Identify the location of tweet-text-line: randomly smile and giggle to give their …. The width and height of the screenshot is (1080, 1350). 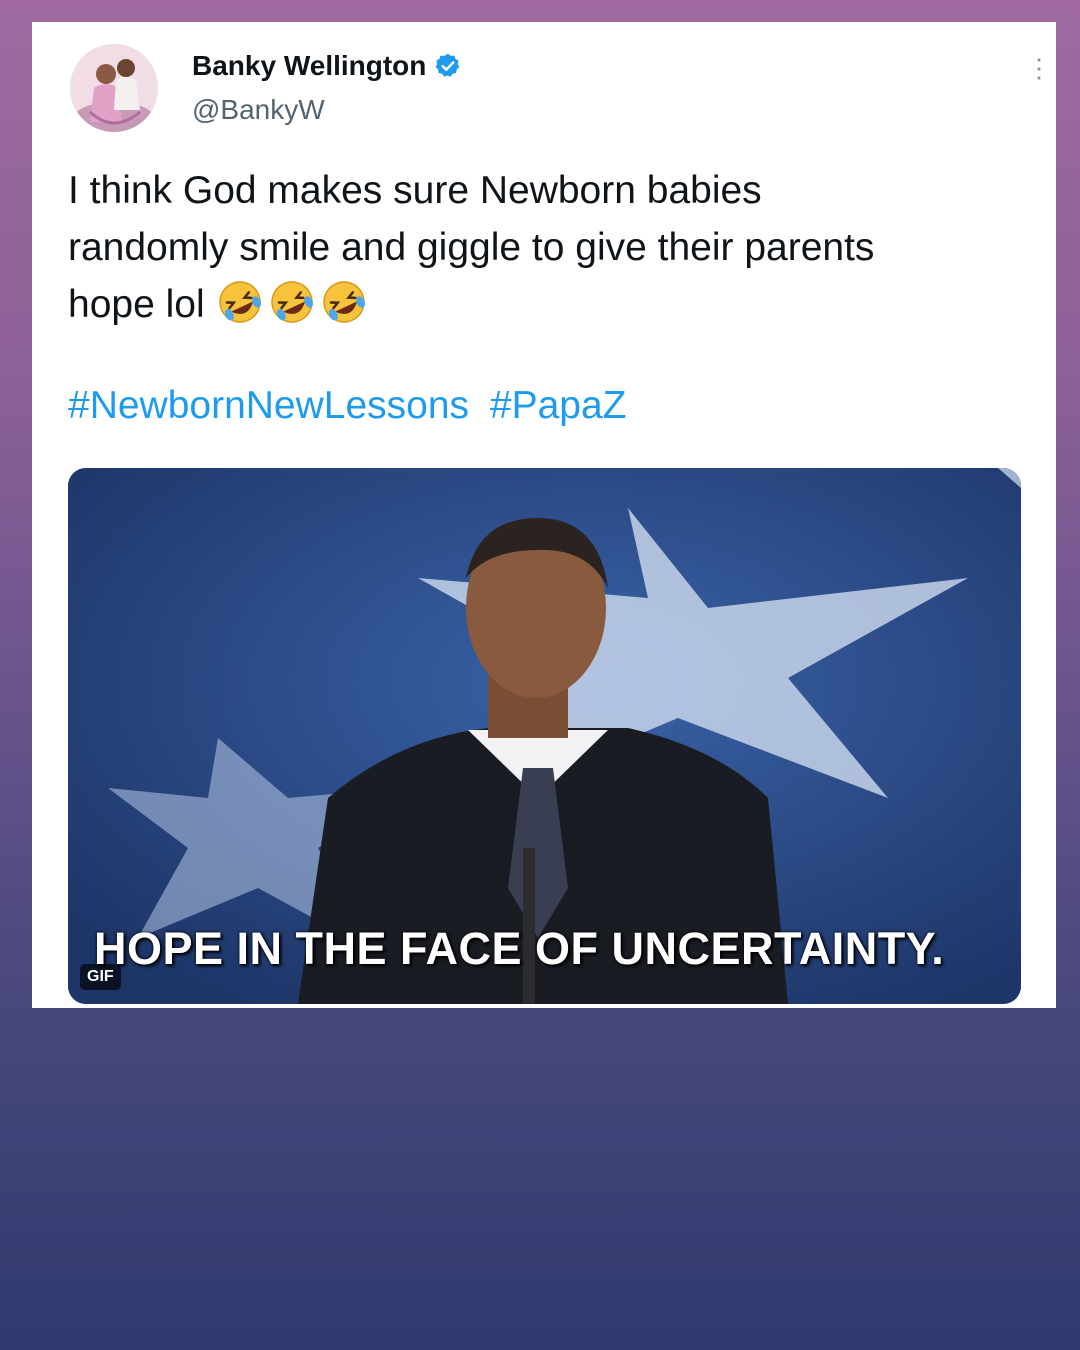
(471, 247).